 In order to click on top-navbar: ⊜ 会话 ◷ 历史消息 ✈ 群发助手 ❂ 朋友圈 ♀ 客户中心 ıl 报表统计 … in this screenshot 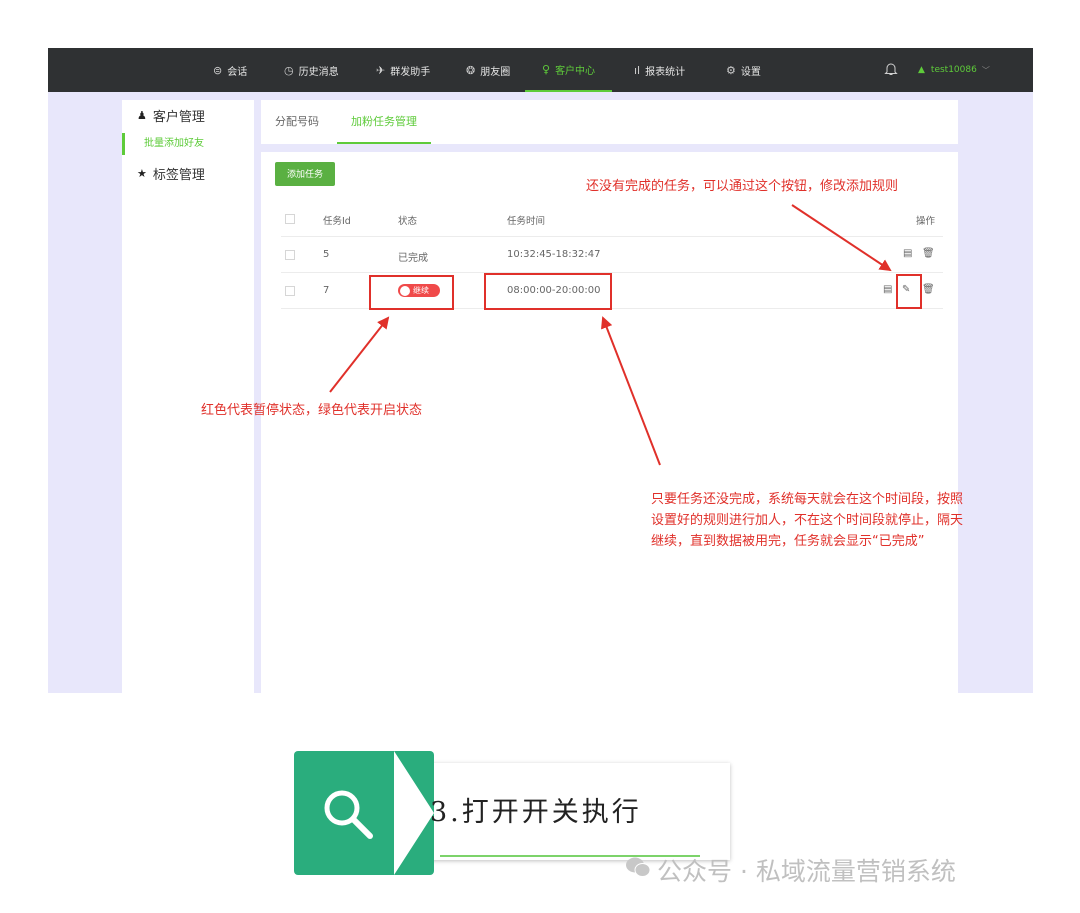, I will do `click(540, 70)`.